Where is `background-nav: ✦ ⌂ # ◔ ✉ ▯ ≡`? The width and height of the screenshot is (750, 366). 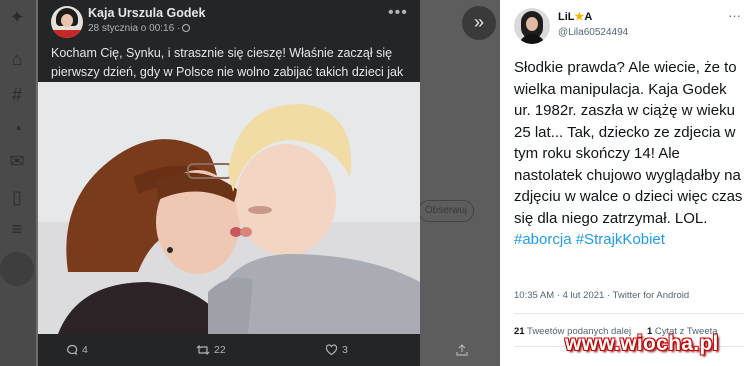
background-nav: ✦ ⌂ # ◔ ✉ ▯ ≡ is located at coordinates (18, 183).